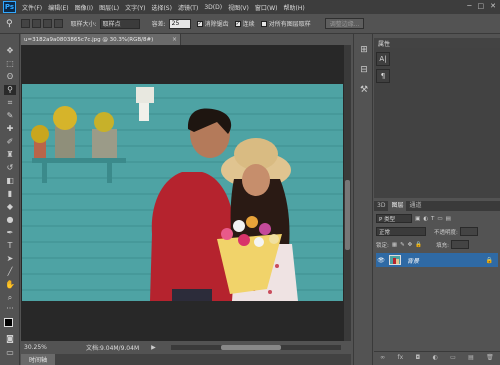 The width and height of the screenshot is (500, 365). Describe the element at coordinates (413, 260) in the screenshot. I see `layer-name: 背景` at that location.